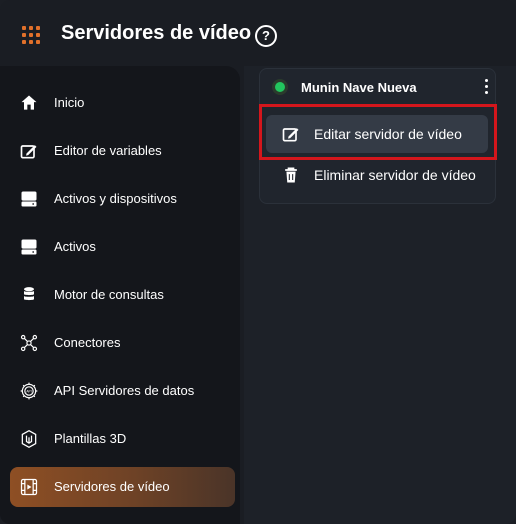 This screenshot has width=516, height=524. I want to click on database-icon, so click(29, 294).